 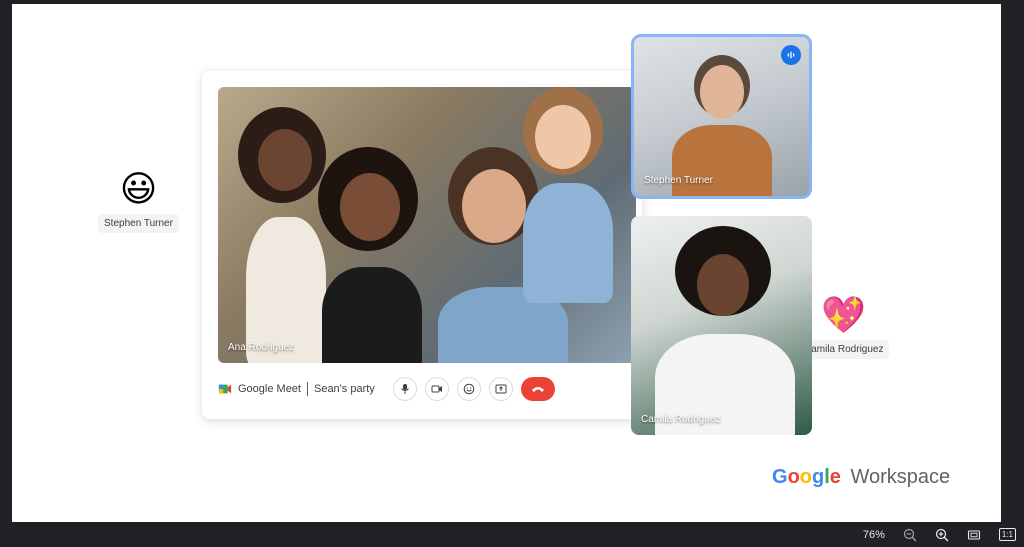 I want to click on fit-window-icon, so click(x=973, y=534).